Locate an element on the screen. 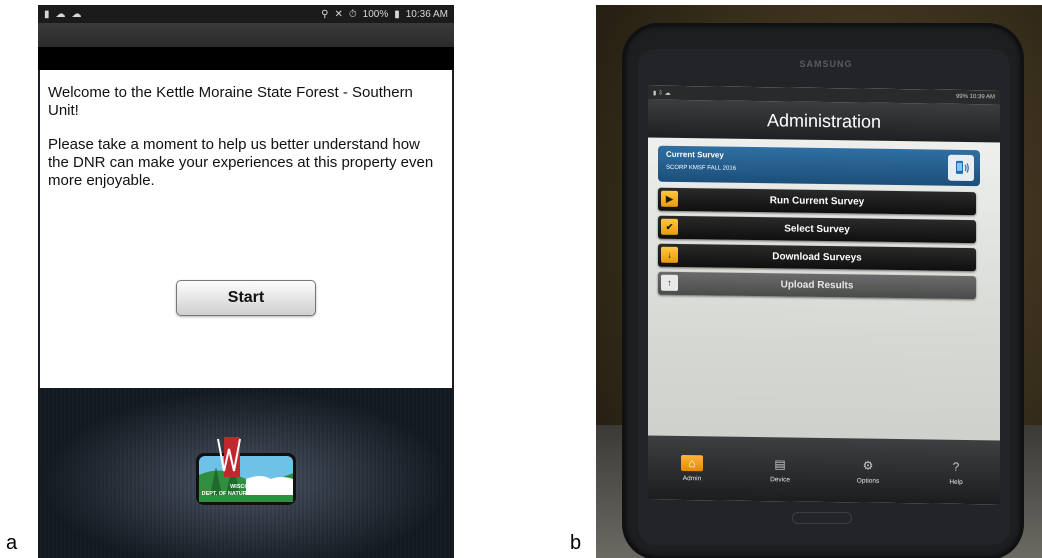  current-survey-name: SCORP KMSF FALL 2016 is located at coordinates (701, 168).